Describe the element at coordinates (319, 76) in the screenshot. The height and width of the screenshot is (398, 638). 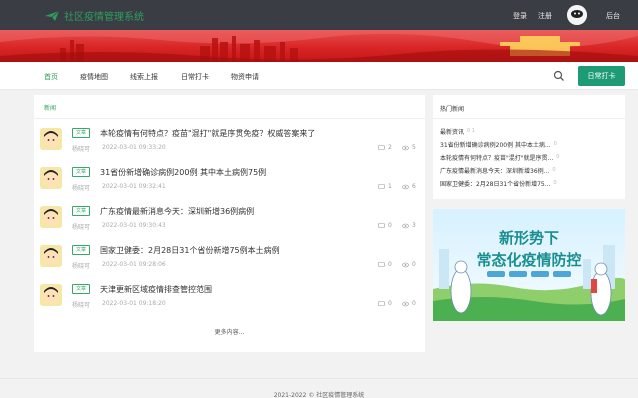
I see `main-nav: 首页 疫情地图 线索上报 日常打卡 物资申请` at that location.